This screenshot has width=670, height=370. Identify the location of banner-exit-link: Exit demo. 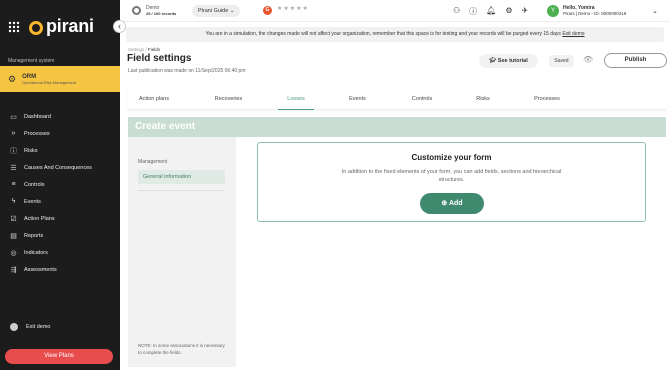
(573, 34).